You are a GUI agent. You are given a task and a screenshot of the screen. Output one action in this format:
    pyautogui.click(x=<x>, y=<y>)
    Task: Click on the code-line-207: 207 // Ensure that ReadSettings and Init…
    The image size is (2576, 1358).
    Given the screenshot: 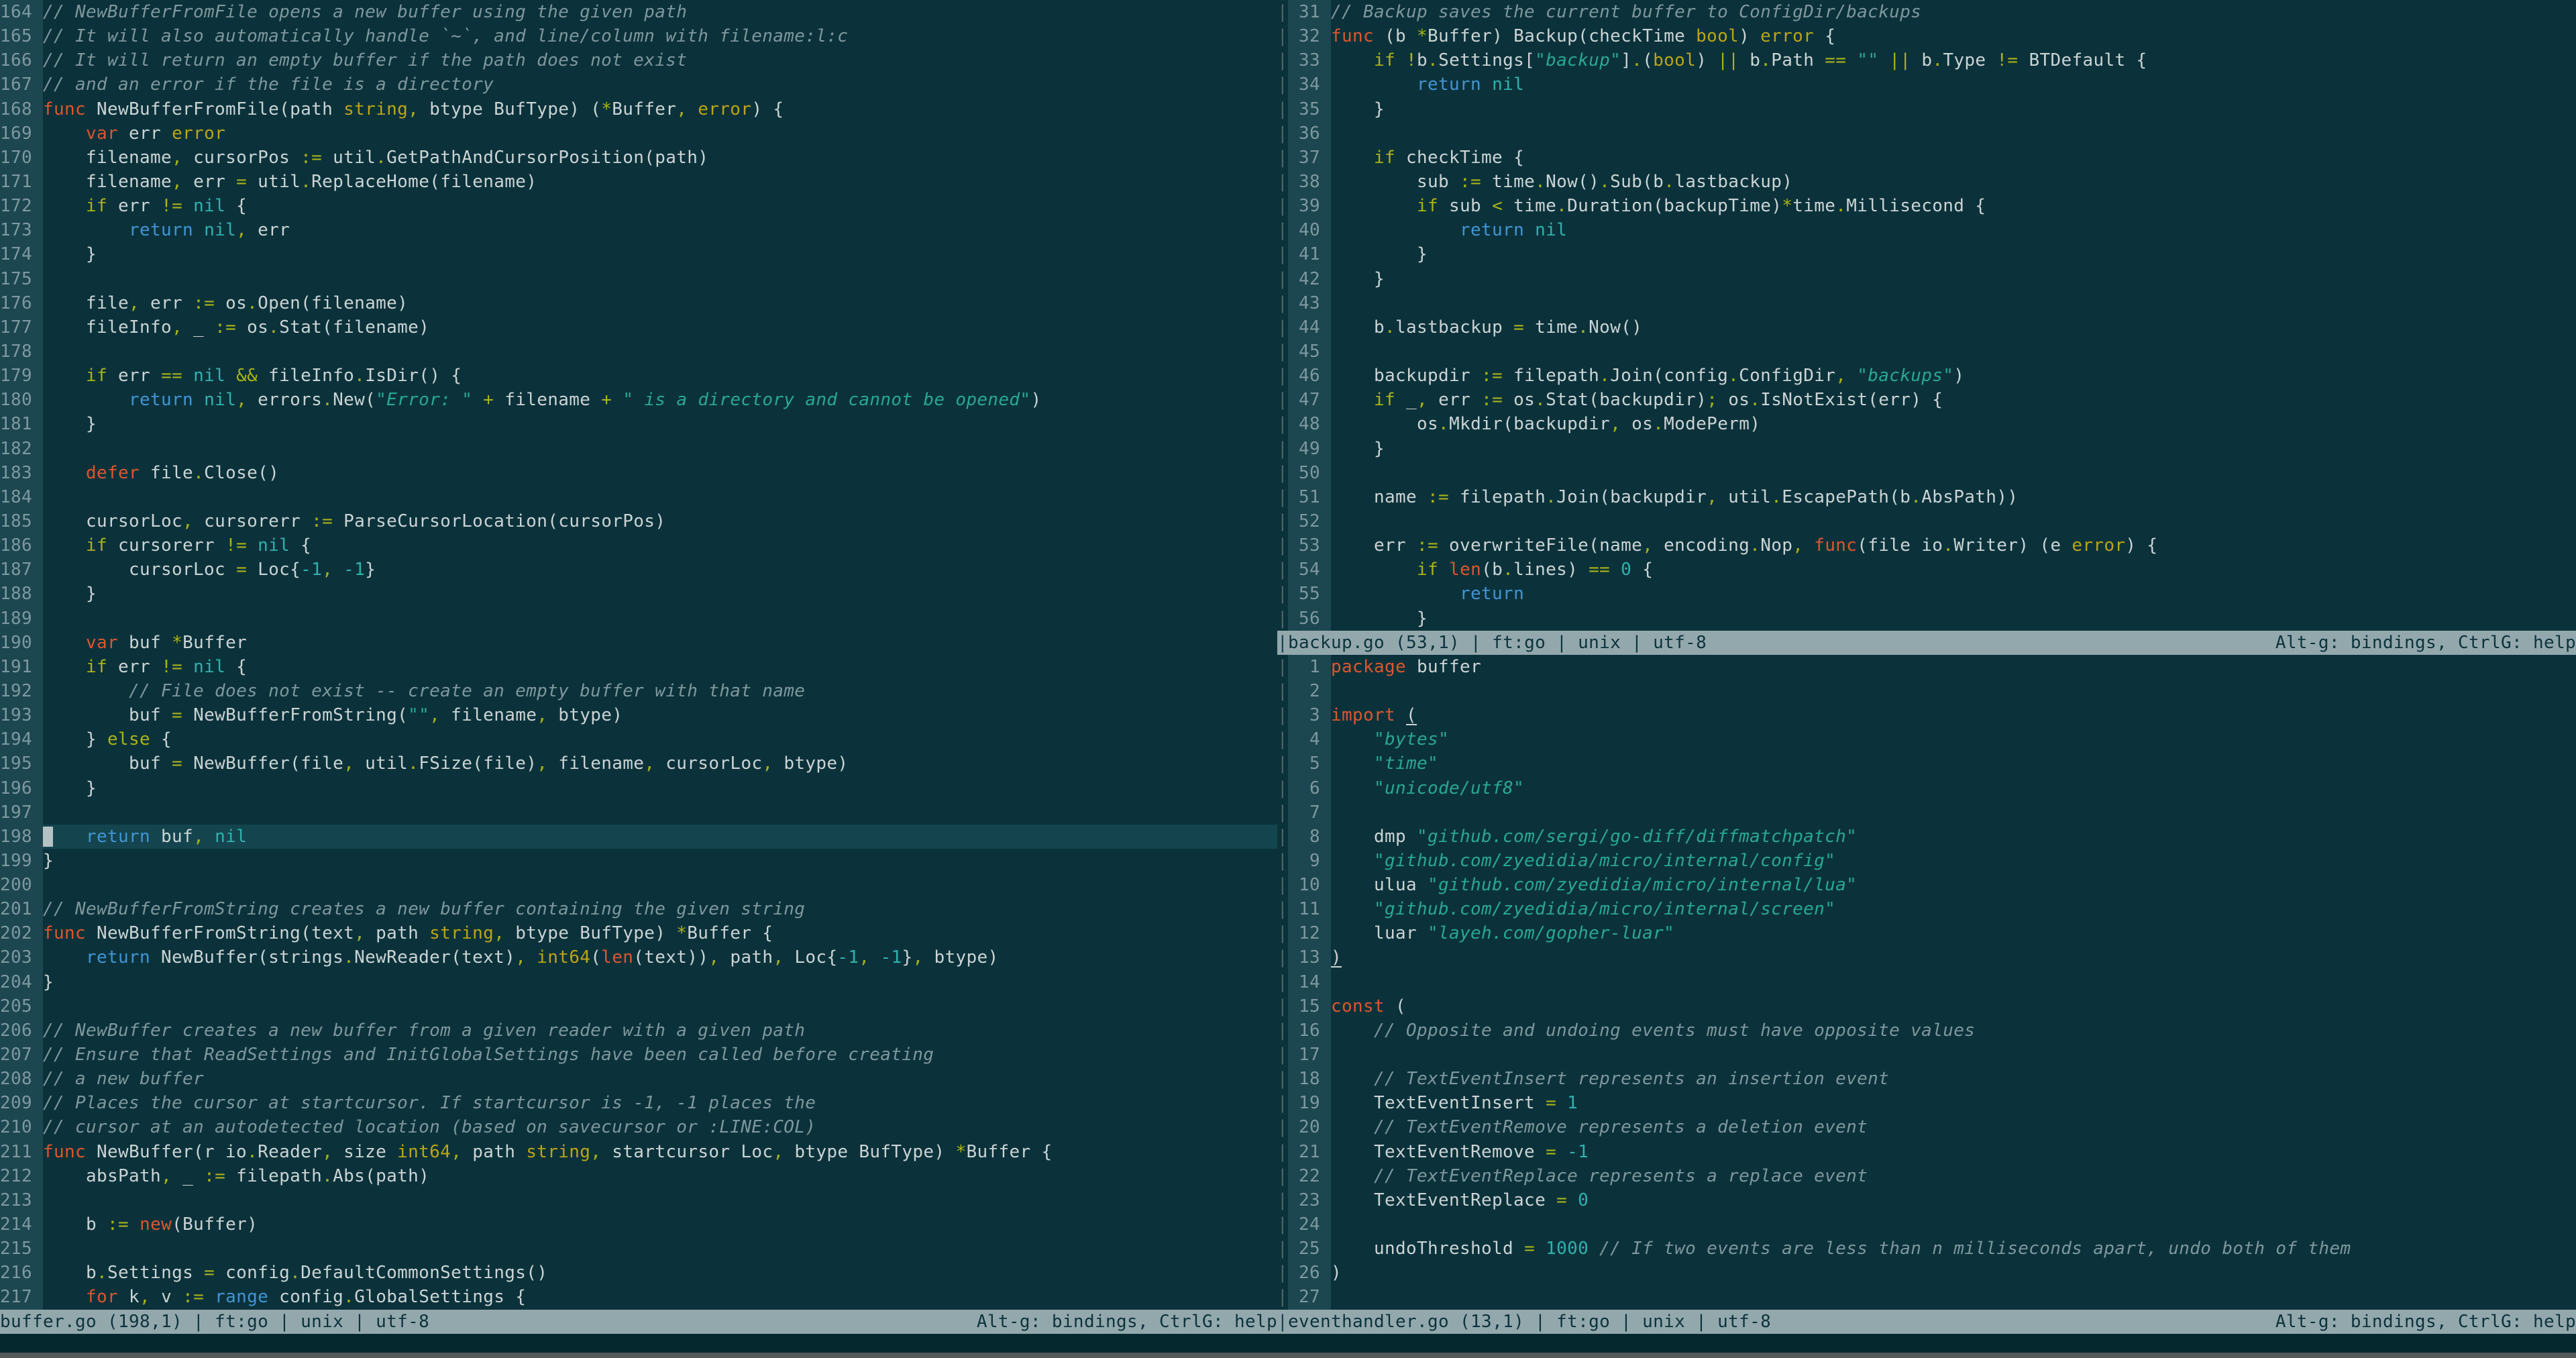 What is the action you would take?
    pyautogui.click(x=638, y=1055)
    